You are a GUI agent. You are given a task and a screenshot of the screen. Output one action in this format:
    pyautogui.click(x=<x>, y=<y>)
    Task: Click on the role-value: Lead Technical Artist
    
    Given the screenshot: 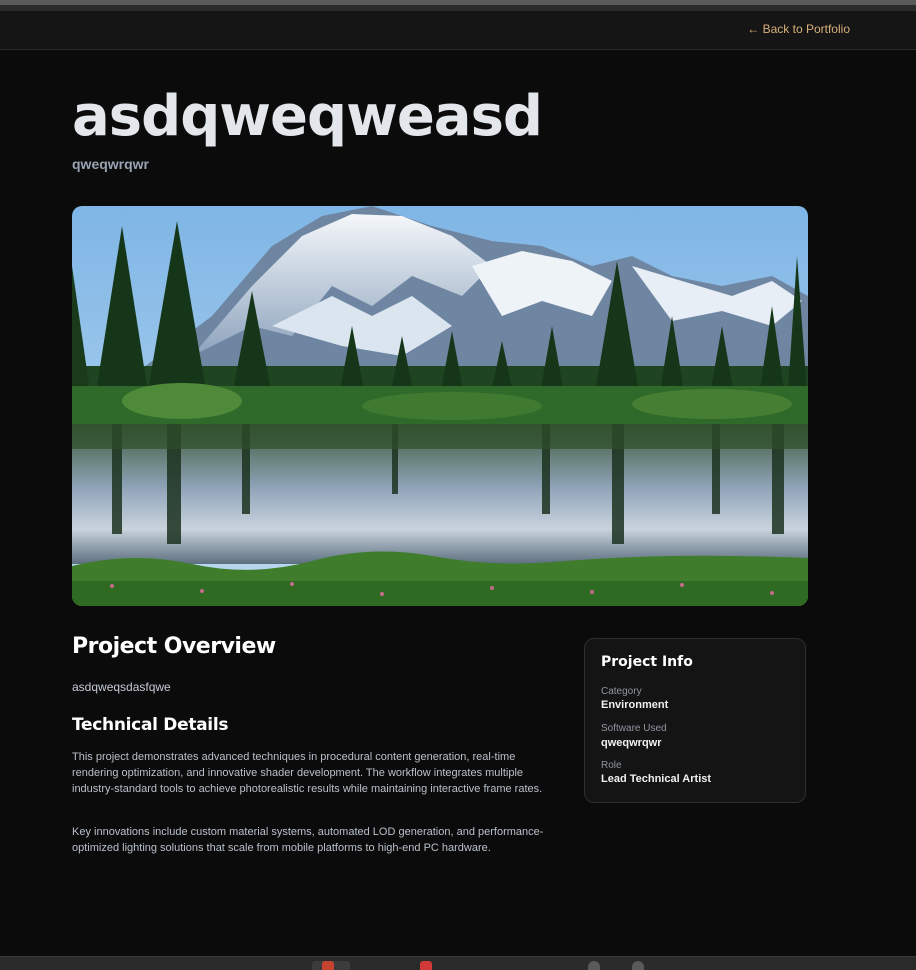 What is the action you would take?
    pyautogui.click(x=656, y=779)
    